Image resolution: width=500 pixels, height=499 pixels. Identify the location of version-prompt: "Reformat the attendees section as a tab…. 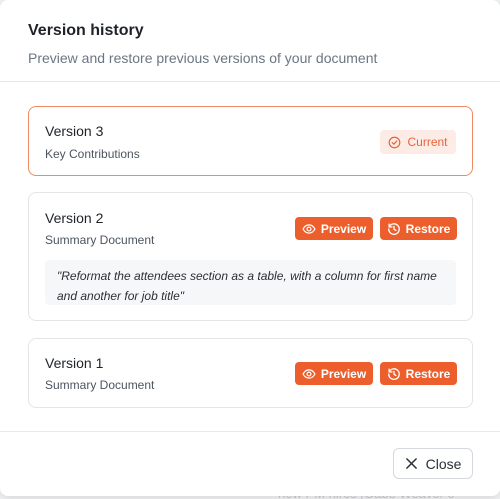
(250, 282).